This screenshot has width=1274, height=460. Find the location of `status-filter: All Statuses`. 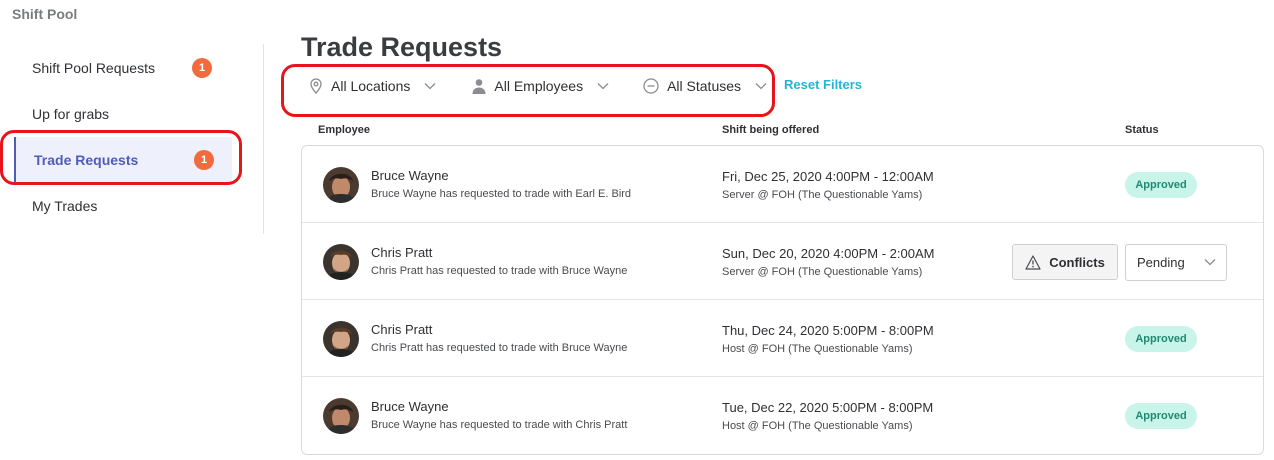

status-filter: All Statuses is located at coordinates (705, 86).